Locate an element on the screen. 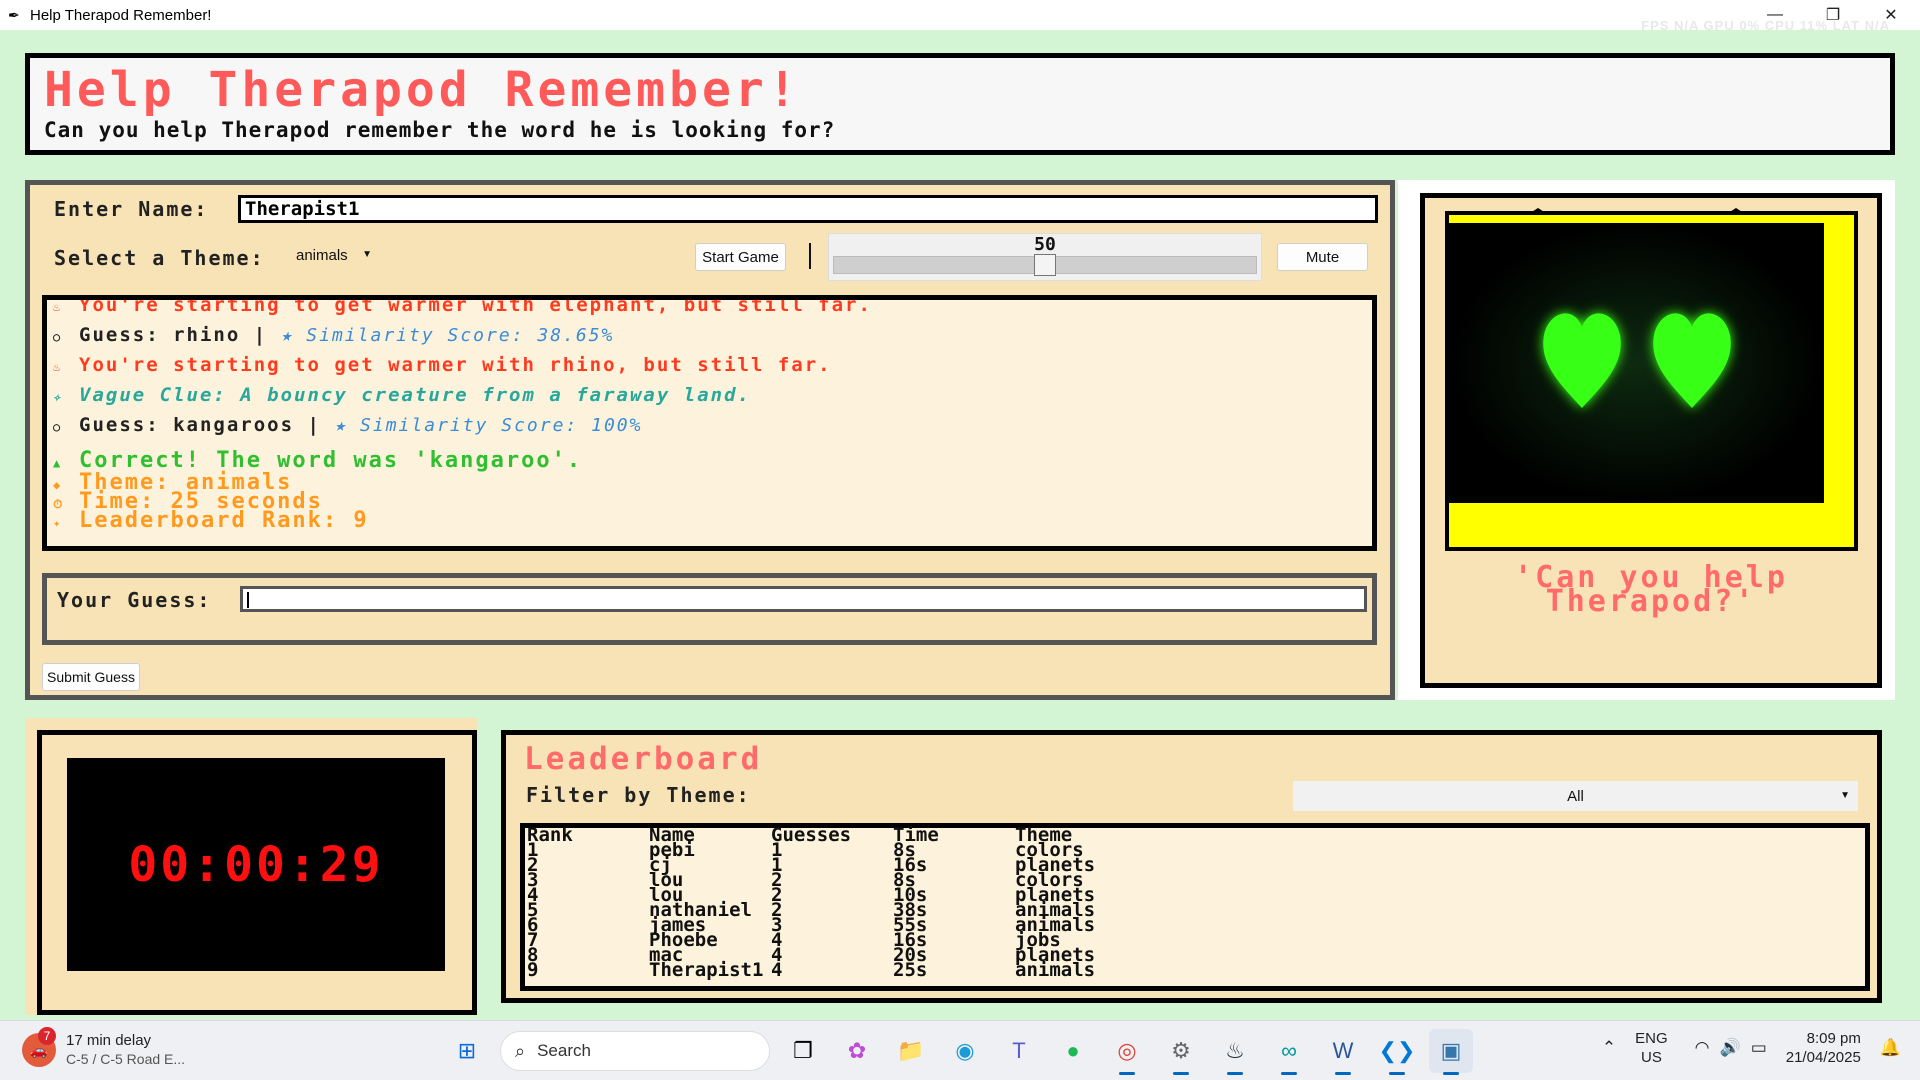 This screenshot has width=1920, height=1080. character-speech: 'Can you help Therapod?' is located at coordinates (1651, 589).